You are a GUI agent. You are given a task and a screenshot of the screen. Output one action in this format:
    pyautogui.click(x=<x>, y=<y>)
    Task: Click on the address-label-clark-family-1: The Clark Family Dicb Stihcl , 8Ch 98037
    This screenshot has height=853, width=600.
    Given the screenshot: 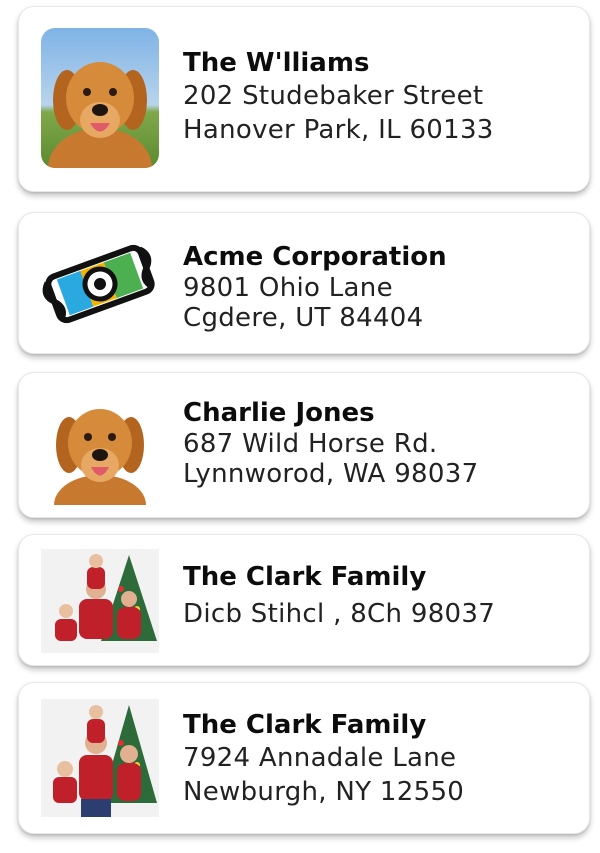 What is the action you would take?
    pyautogui.click(x=304, y=600)
    